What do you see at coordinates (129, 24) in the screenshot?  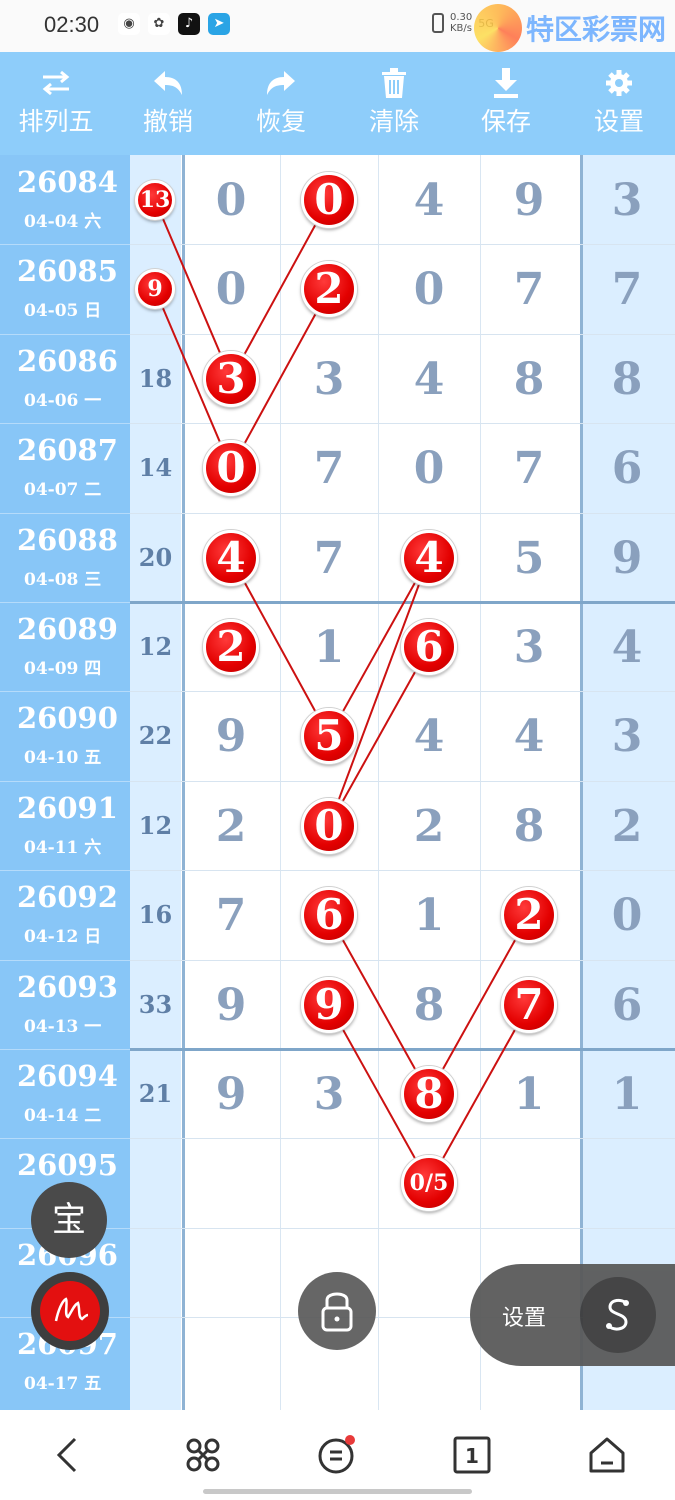 I see `wechat-icon: ◉` at bounding box center [129, 24].